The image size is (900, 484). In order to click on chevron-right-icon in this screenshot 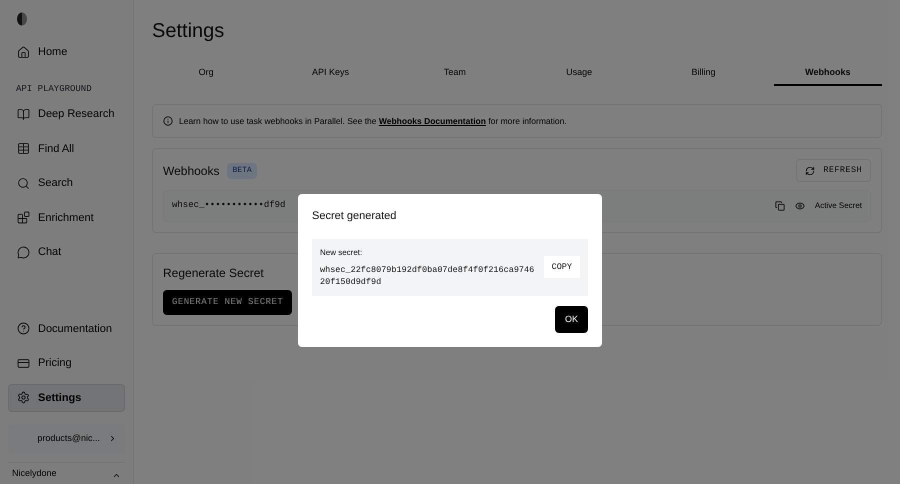, I will do `click(112, 439)`.